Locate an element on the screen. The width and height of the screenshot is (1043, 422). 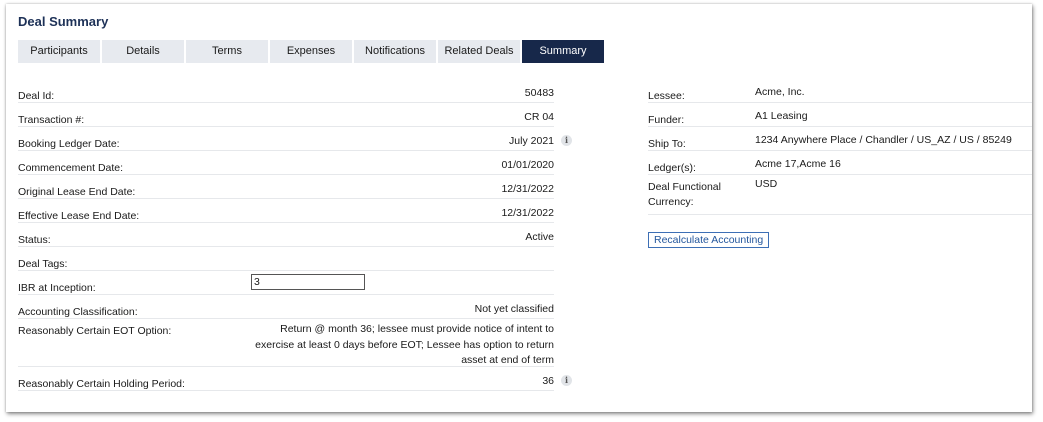
tab-related-deals: Related Deals is located at coordinates (479, 51).